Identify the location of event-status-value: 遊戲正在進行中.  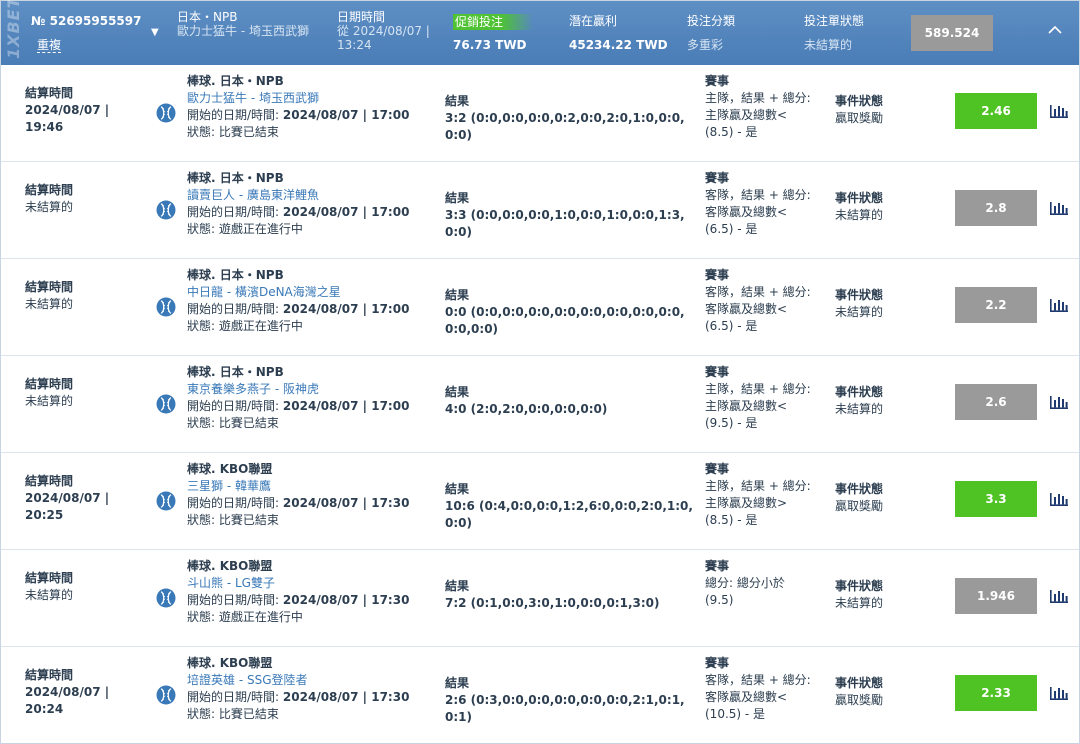
(260, 229).